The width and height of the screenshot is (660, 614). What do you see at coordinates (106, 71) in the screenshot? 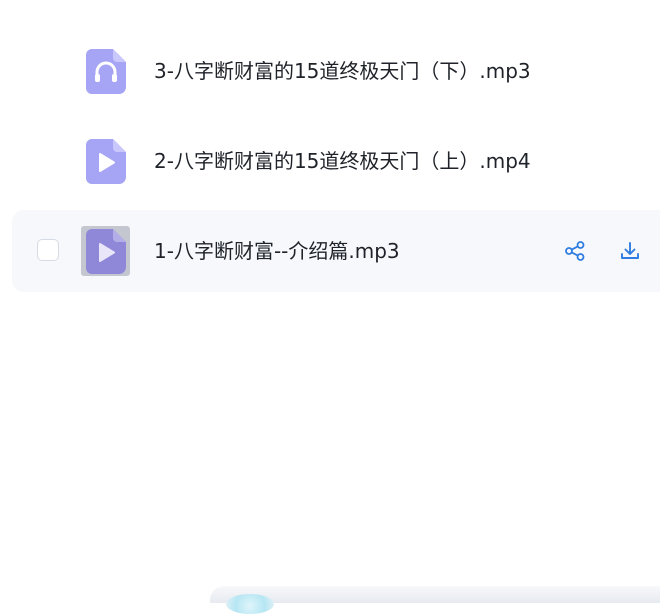
I see `audio-file-icon` at bounding box center [106, 71].